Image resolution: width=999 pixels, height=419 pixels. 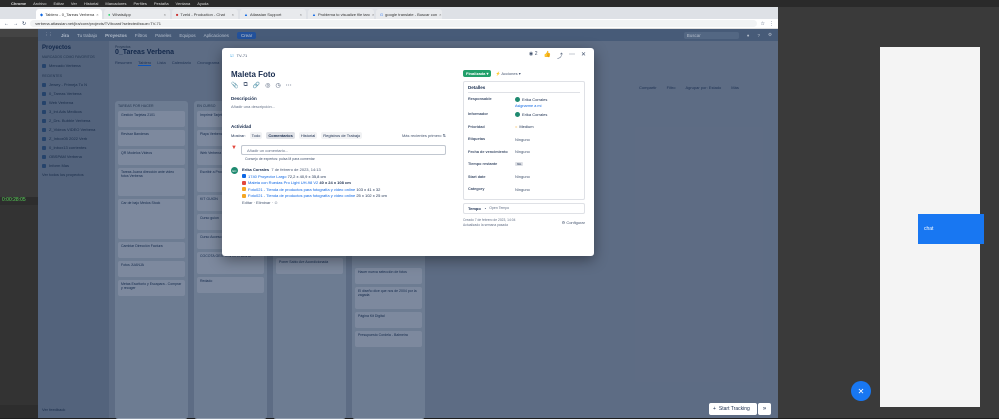 What do you see at coordinates (267, 85) in the screenshot?
I see `checklist-icon: ◎` at bounding box center [267, 85].